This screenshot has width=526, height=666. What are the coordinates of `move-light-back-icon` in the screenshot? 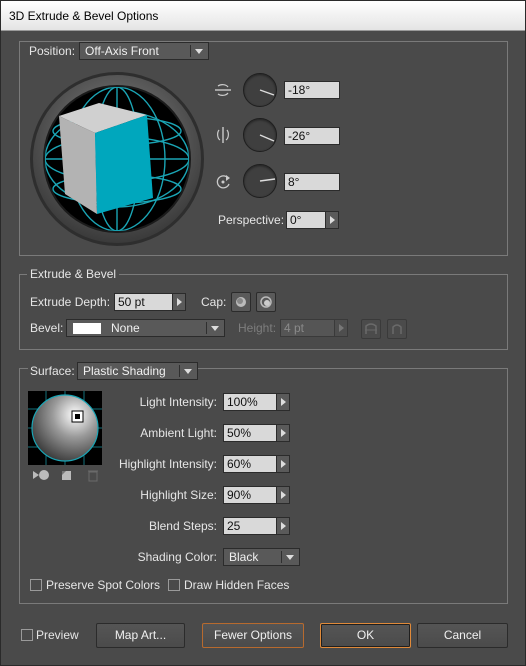 It's located at (42, 475).